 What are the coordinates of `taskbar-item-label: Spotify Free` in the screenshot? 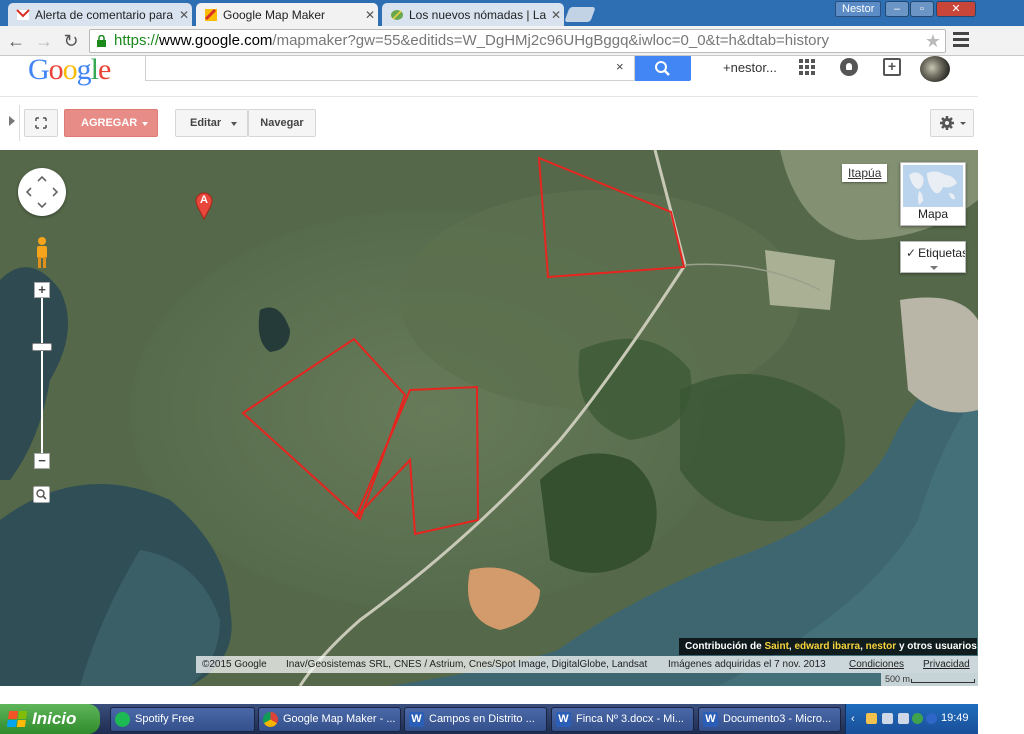 It's located at (165, 719).